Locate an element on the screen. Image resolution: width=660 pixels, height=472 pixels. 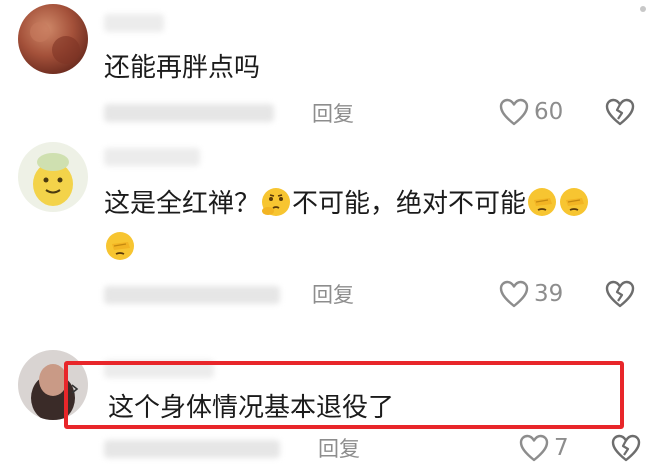
chevron-right-icon is located at coordinates (75, 389).